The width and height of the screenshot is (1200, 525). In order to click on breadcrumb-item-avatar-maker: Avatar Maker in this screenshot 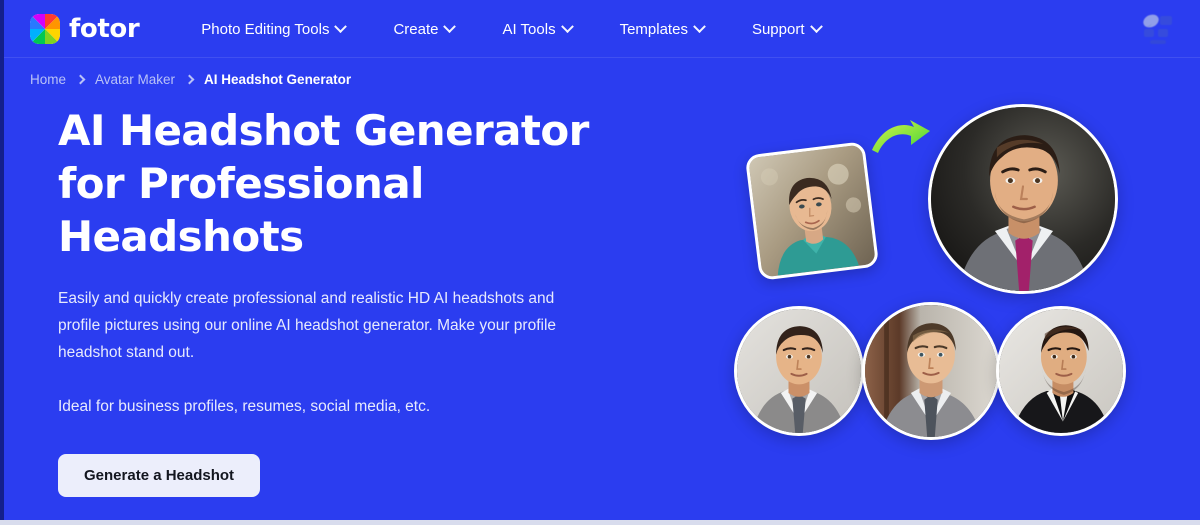, I will do `click(135, 79)`.